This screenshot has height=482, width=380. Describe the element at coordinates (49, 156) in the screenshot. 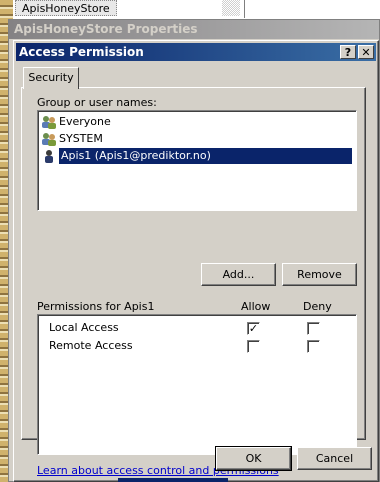

I see `user-icon` at that location.